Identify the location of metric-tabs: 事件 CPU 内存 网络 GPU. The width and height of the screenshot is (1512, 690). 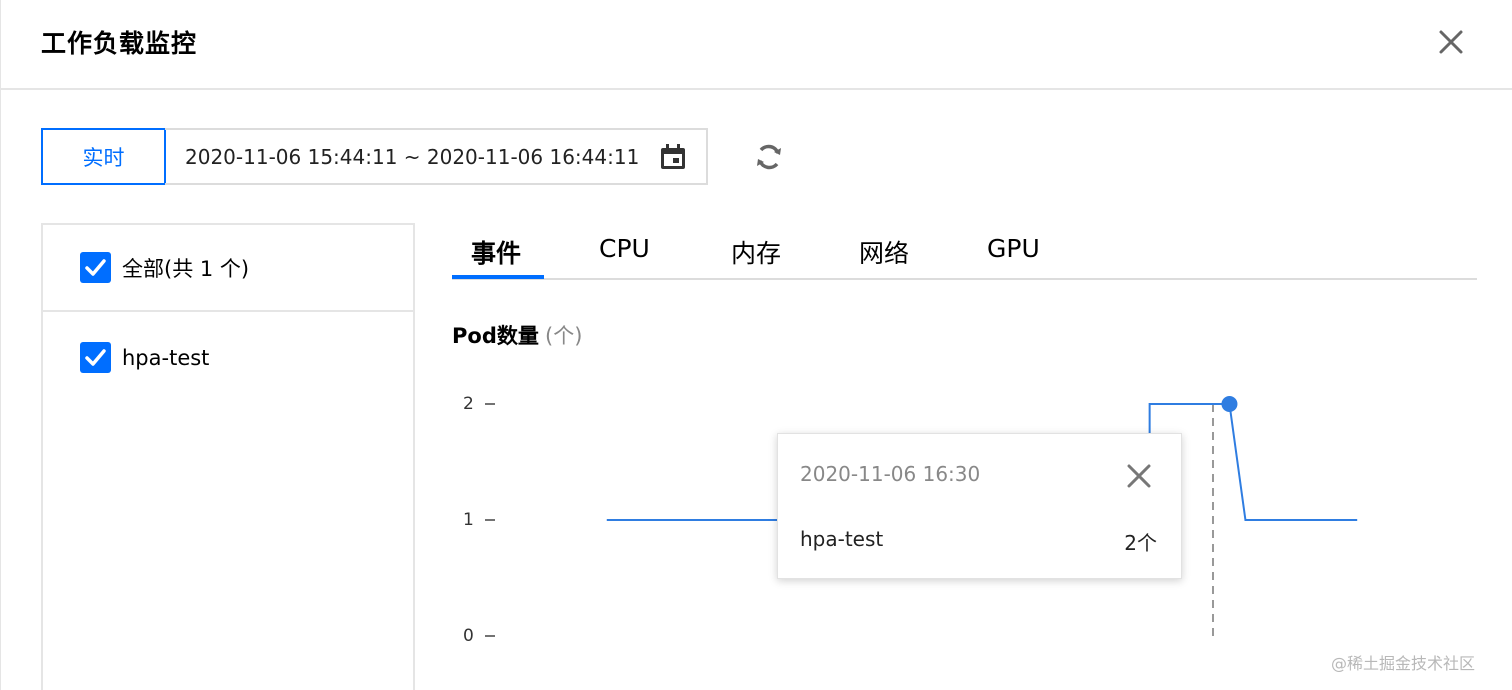
(964, 252).